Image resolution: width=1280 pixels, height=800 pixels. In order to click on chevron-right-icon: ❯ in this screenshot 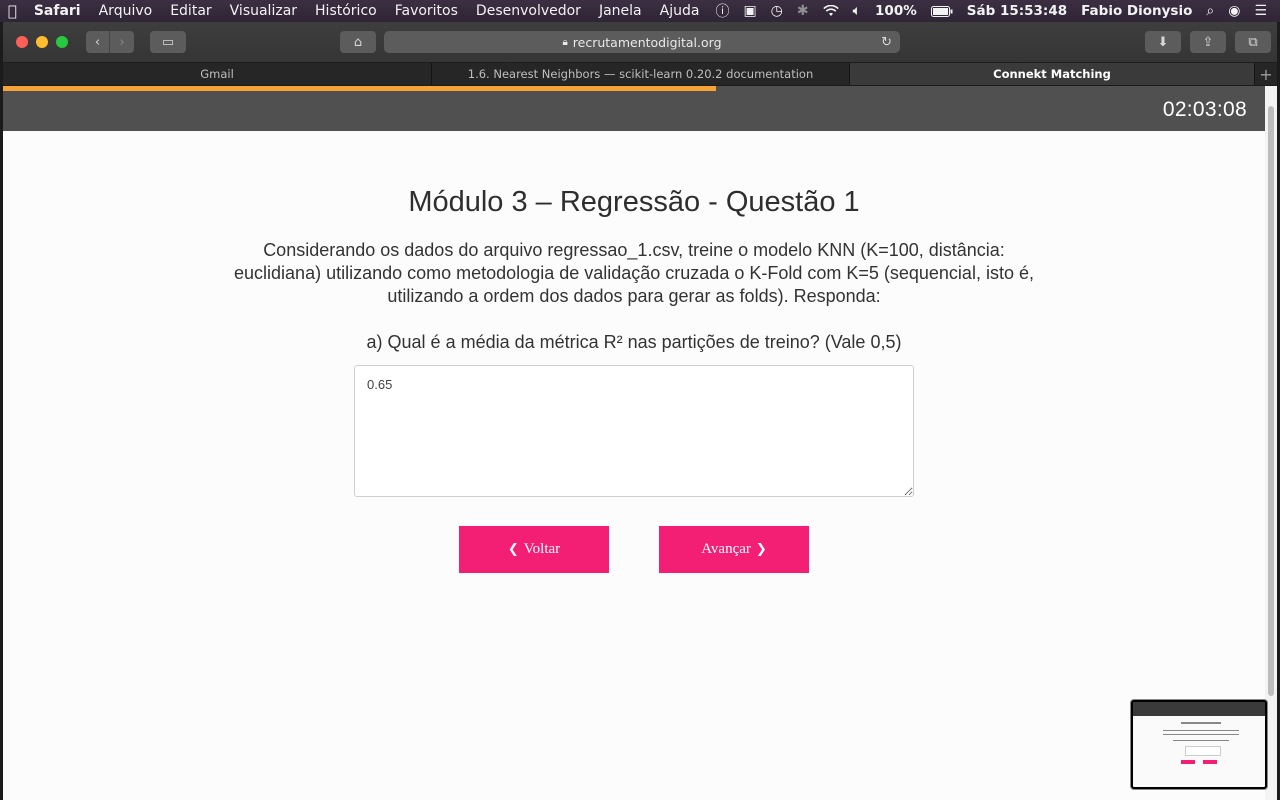, I will do `click(761, 549)`.